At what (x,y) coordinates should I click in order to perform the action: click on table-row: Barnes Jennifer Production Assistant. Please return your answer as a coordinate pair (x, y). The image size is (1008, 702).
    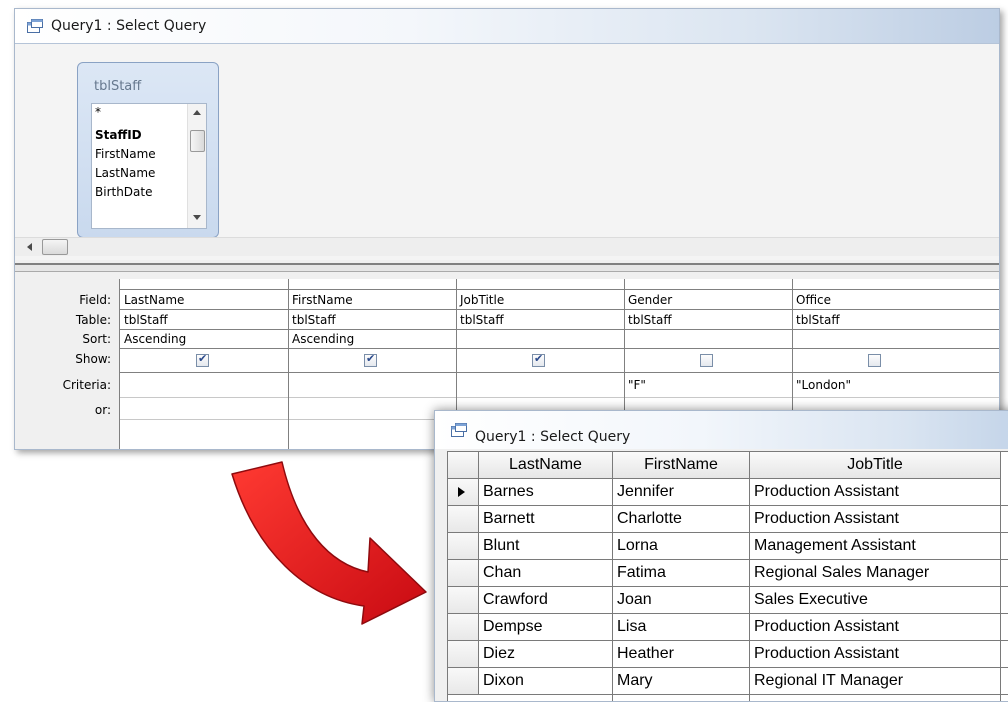
    Looking at the image, I should click on (728, 492).